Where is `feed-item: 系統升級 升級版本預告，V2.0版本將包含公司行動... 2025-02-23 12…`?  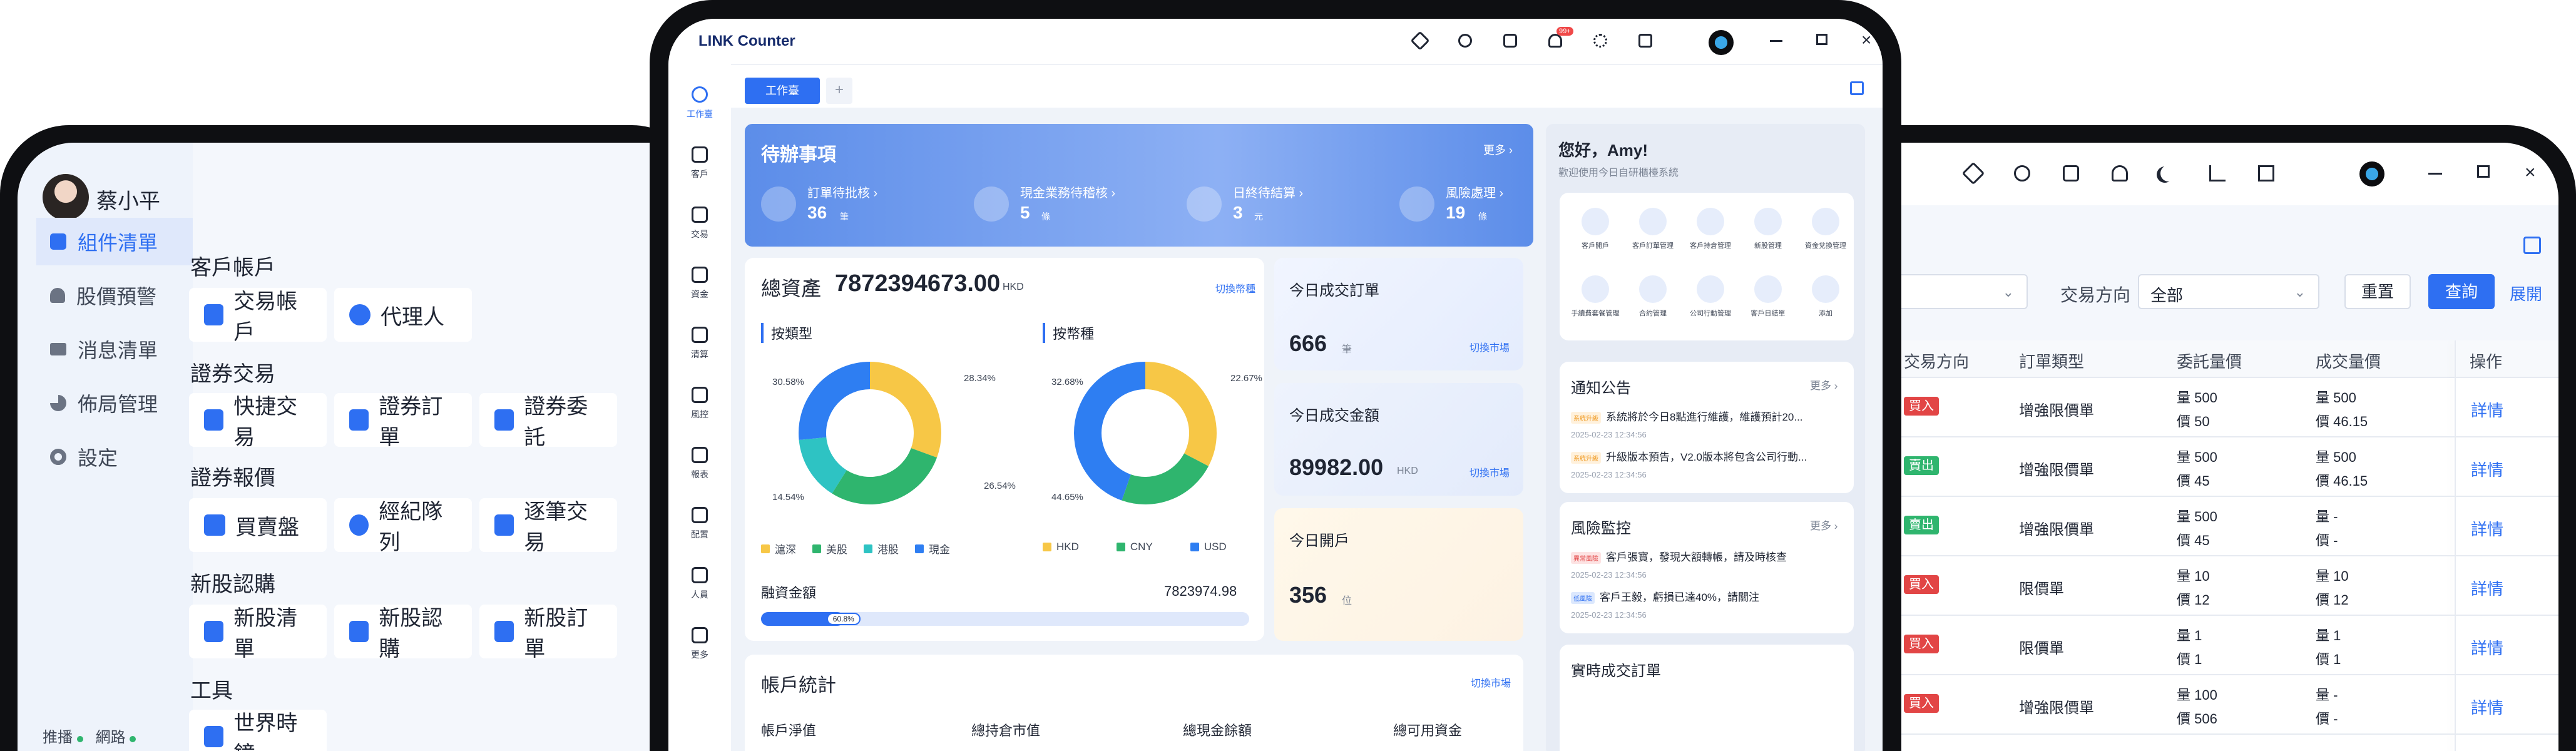
feed-item: 系統升級 升級版本預告，V2.0版本將包含公司行動... 2025-02-23 12… is located at coordinates (1709, 463).